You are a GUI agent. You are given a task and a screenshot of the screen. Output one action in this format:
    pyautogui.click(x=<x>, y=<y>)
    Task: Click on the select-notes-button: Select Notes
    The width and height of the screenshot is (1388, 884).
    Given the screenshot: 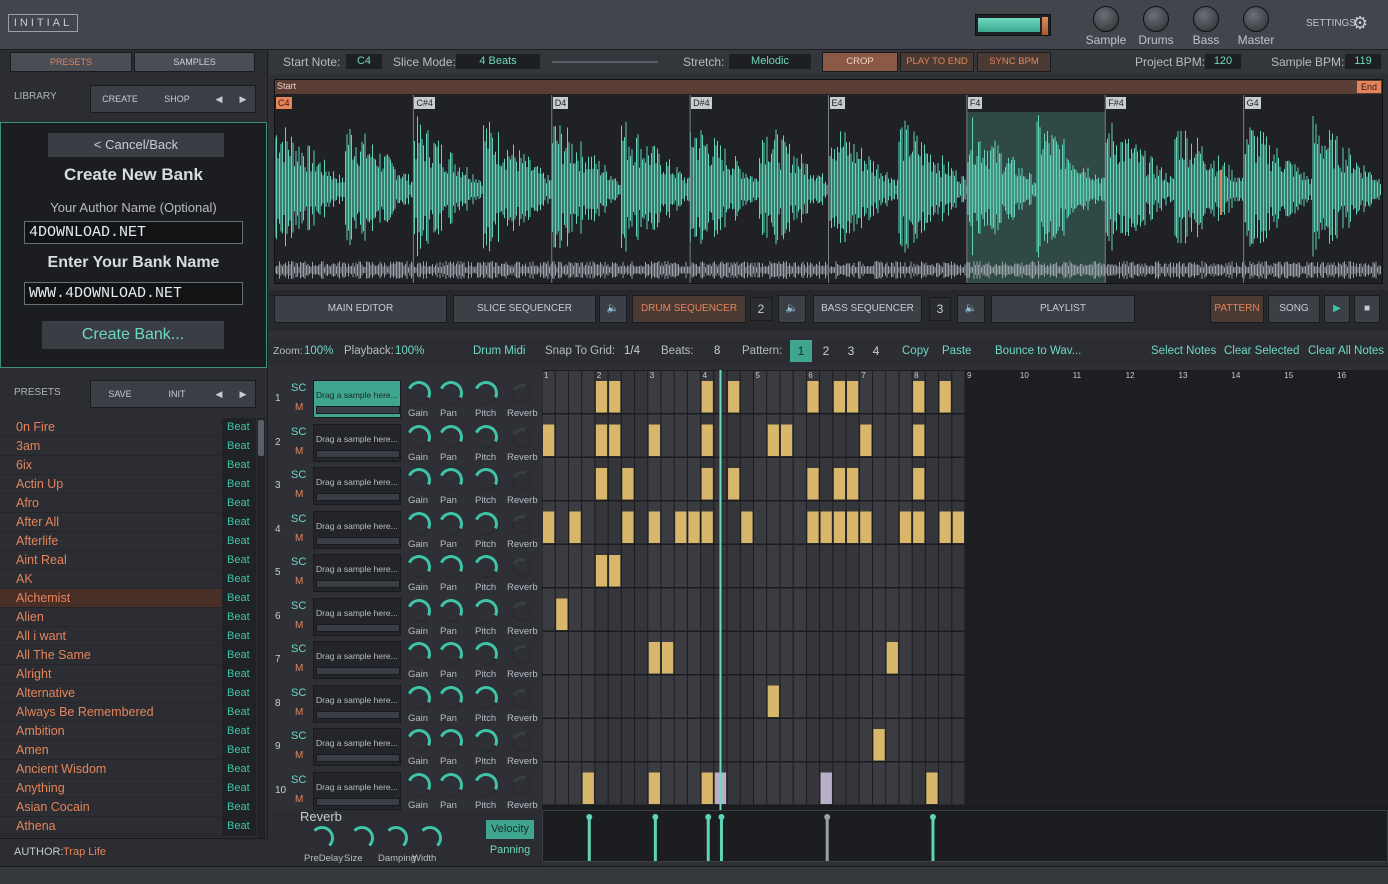 What is the action you would take?
    pyautogui.click(x=1183, y=351)
    